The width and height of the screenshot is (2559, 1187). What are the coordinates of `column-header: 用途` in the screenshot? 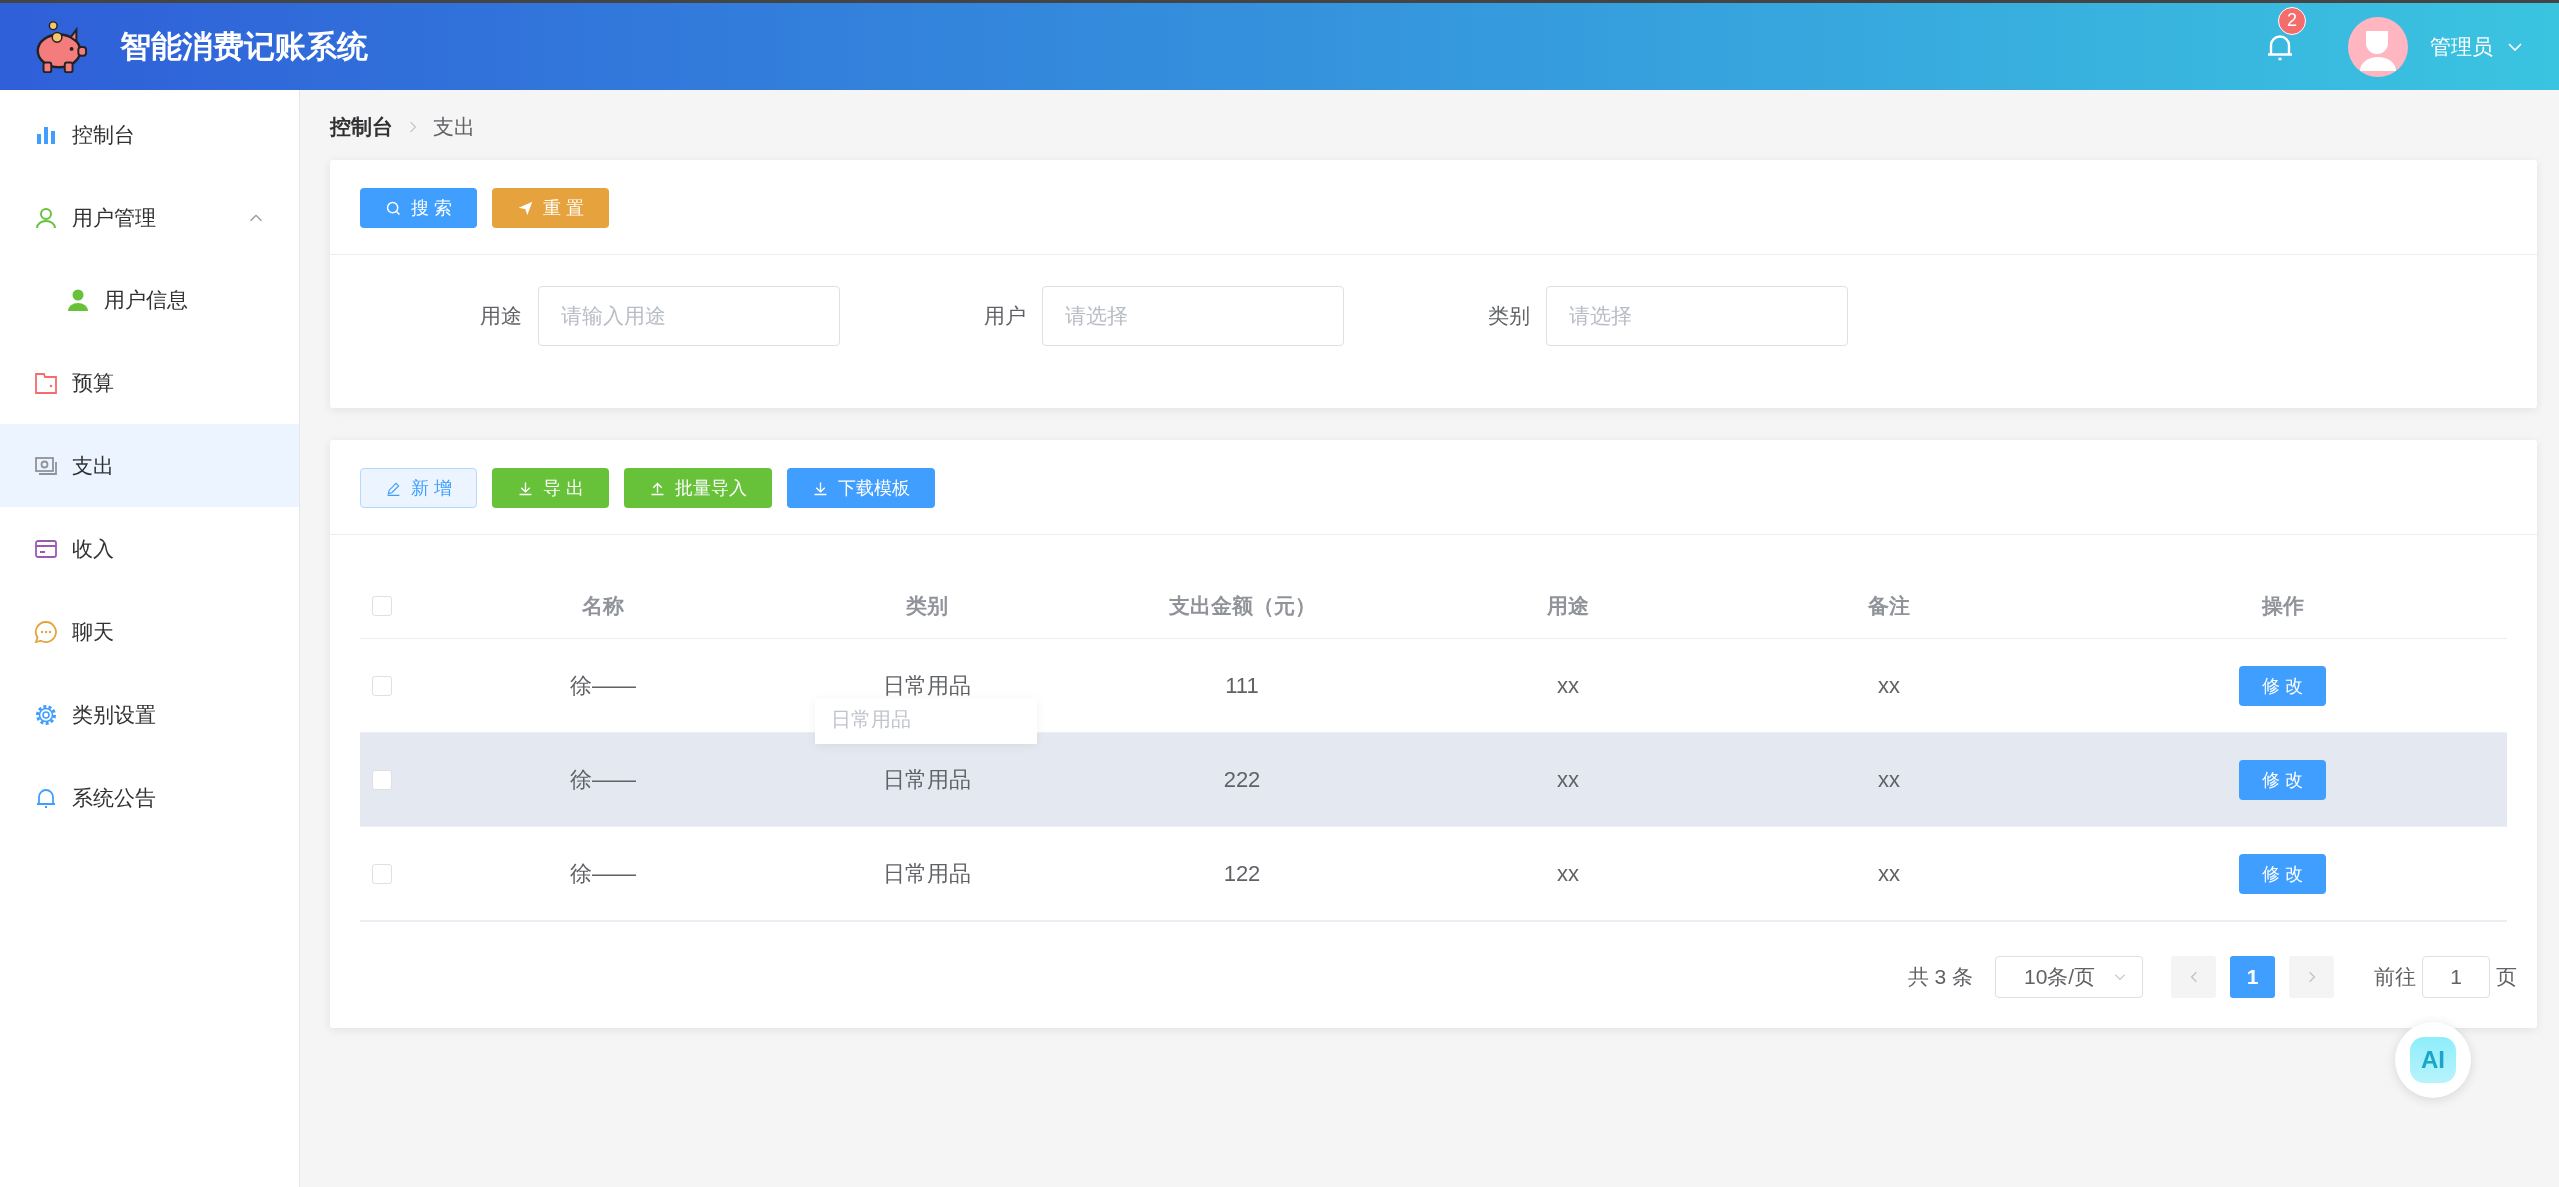 It's located at (1568, 605).